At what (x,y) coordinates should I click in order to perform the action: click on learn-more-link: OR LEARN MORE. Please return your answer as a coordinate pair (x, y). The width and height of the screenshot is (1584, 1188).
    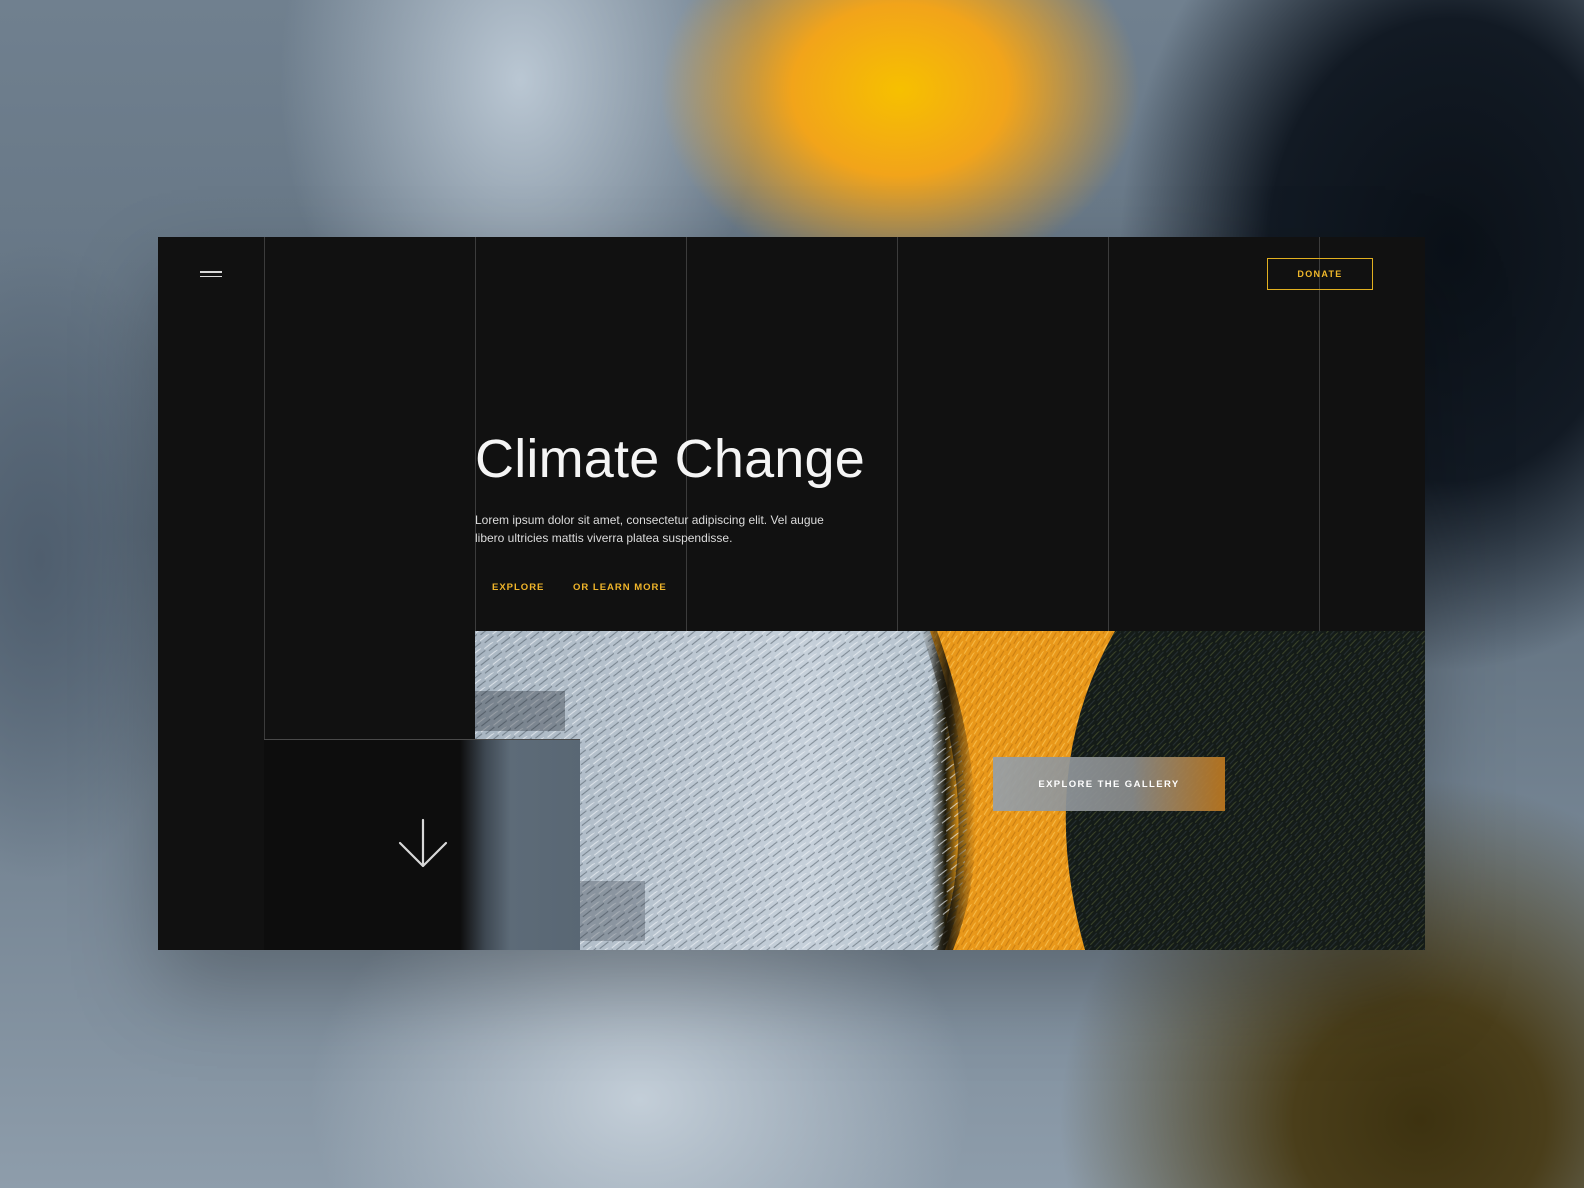
    Looking at the image, I should click on (620, 587).